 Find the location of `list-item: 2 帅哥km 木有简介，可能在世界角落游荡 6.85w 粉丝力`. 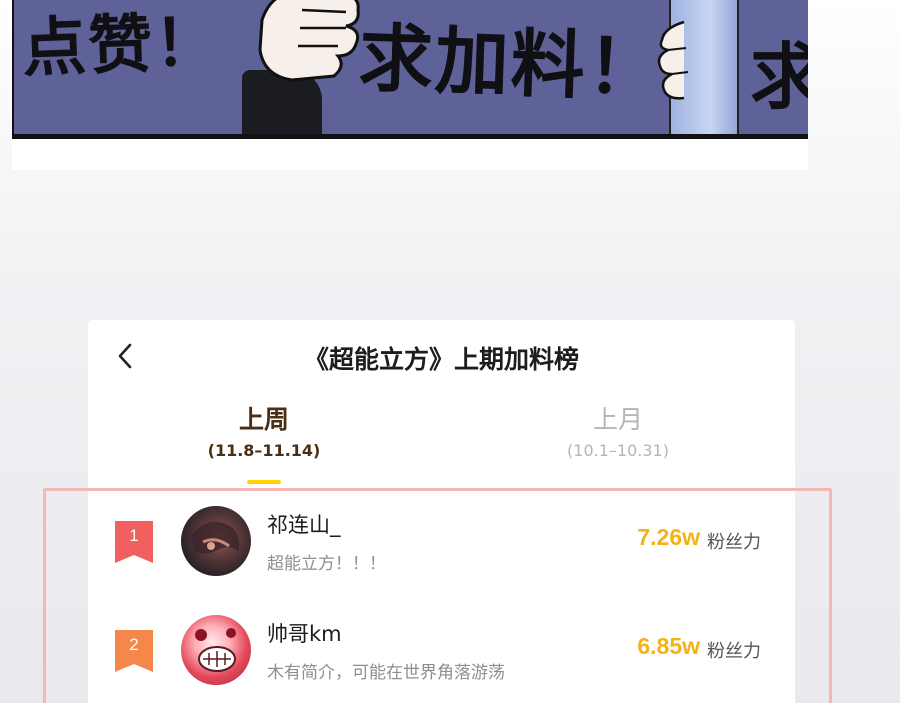

list-item: 2 帅哥km 木有简介，可能在世界角落游荡 6.85w 粉丝力 is located at coordinates (441, 659).